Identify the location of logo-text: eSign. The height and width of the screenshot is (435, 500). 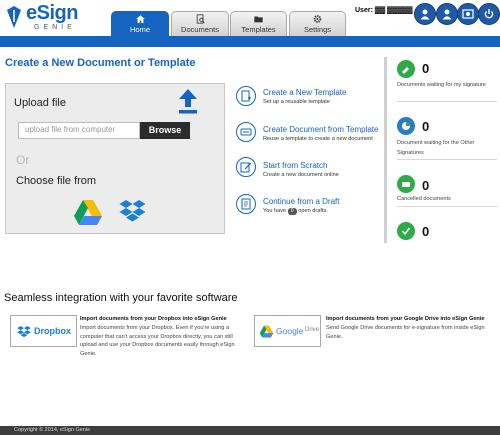
(52, 13).